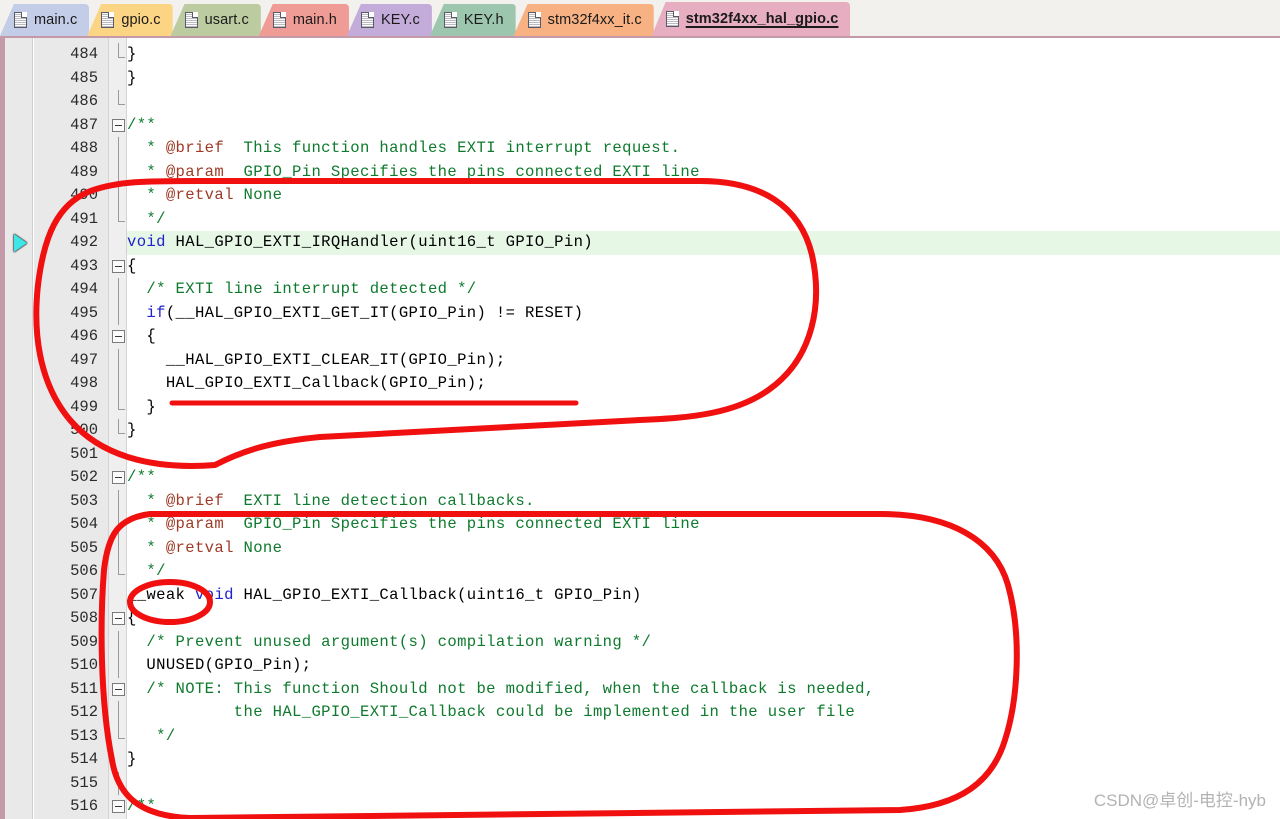 This screenshot has height=819, width=1280. I want to click on code-line: UNUSED(GPIO_Pin);, so click(219, 666).